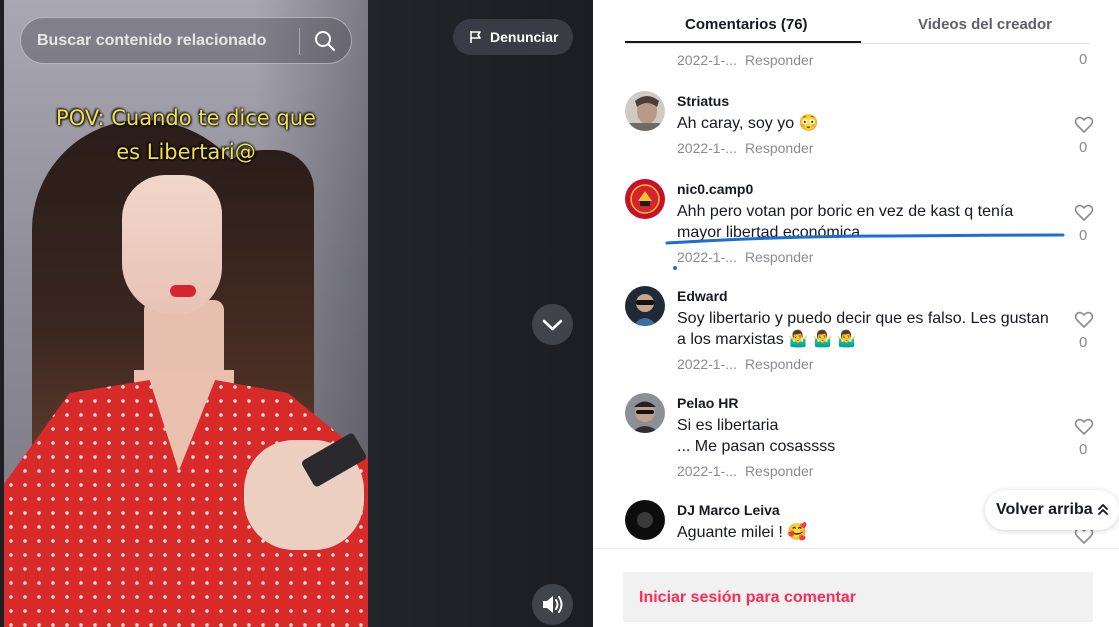 Image resolution: width=1119 pixels, height=627 pixels. Describe the element at coordinates (524, 37) in the screenshot. I see `report-label: Denunciar` at that location.